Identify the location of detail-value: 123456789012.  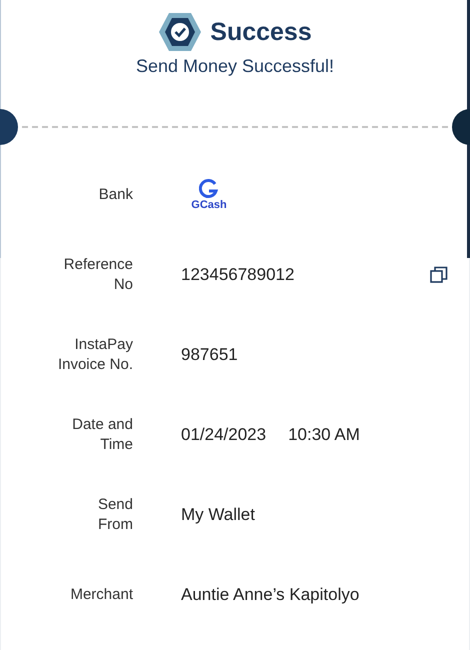
(238, 275).